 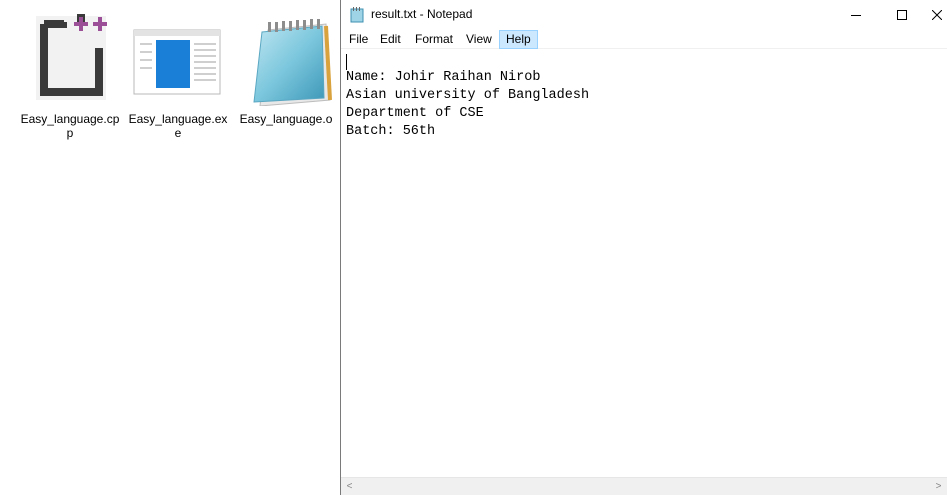 I want to click on file-item-exe: Easy_language.exe, so click(x=178, y=77).